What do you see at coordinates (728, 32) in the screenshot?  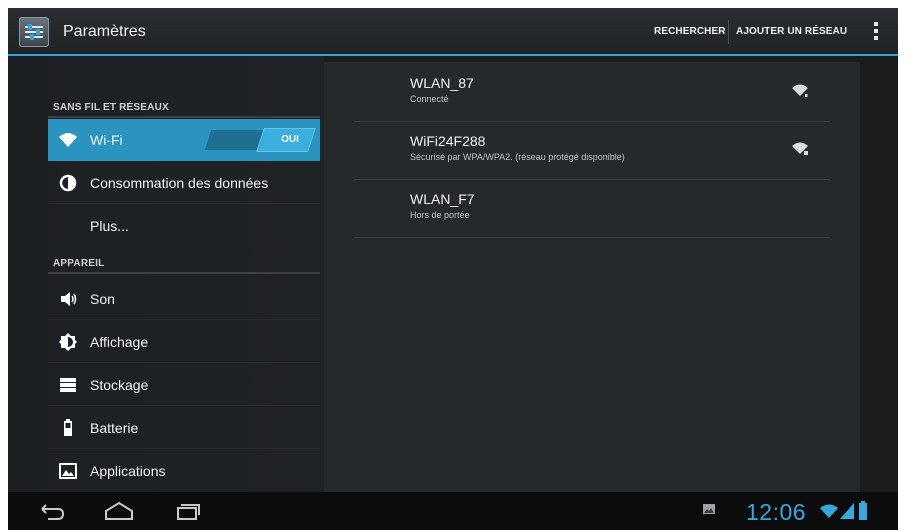 I see `action-divider` at bounding box center [728, 32].